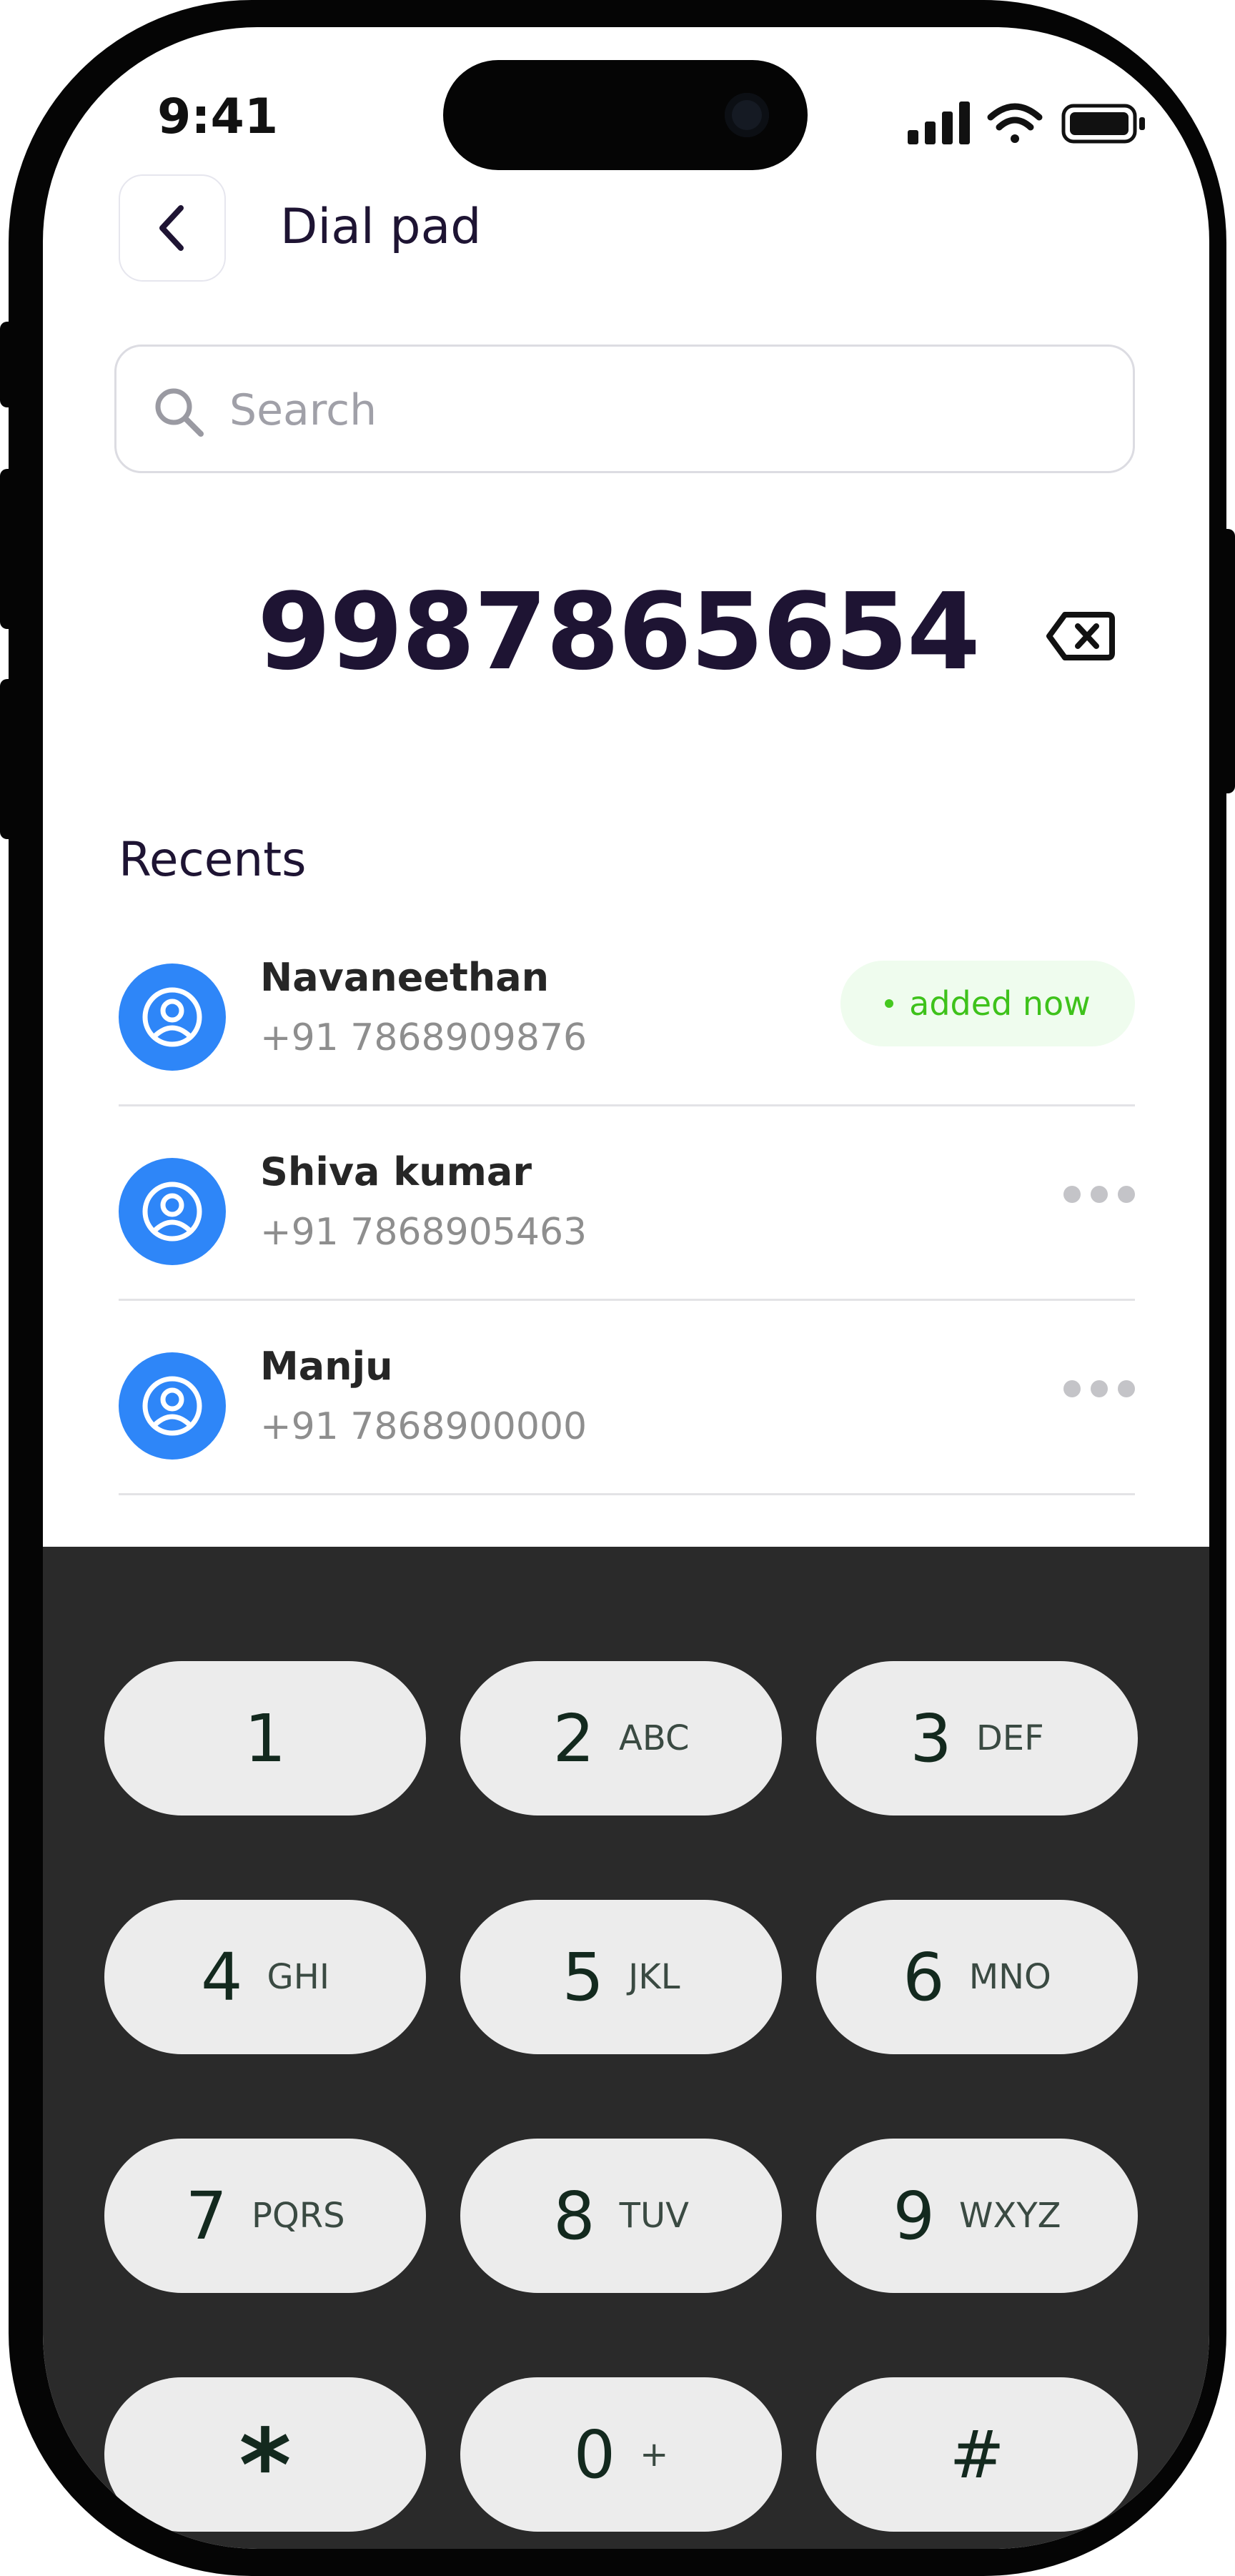  Describe the element at coordinates (573, 1739) in the screenshot. I see `key-digit: 2` at that location.